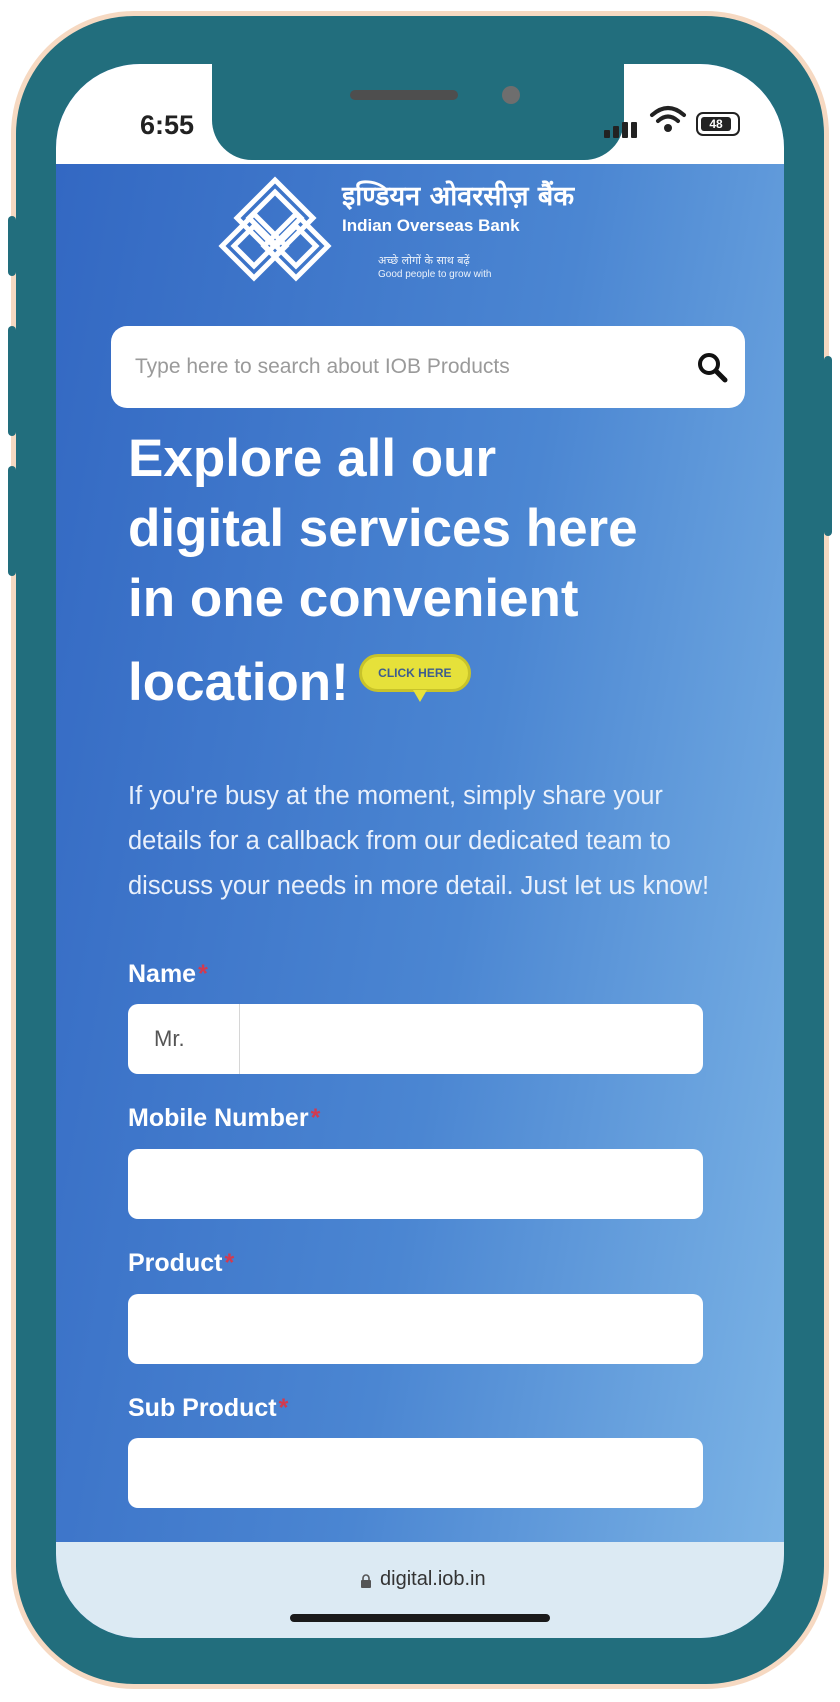 Image resolution: width=840 pixels, height=1702 pixels. What do you see at coordinates (424, 260) in the screenshot?
I see `bank-tagline-hindi: अच्छे लोगों के साथ बढ़ें` at bounding box center [424, 260].